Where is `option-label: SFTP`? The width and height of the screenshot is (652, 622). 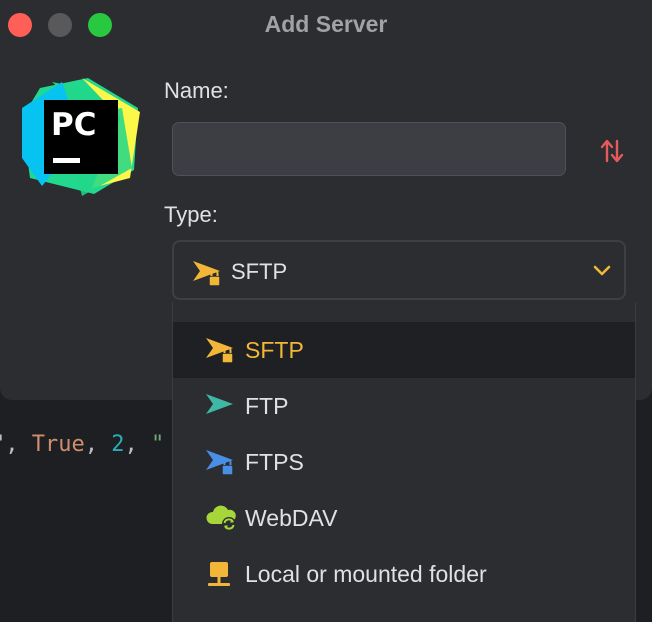 option-label: SFTP is located at coordinates (274, 350).